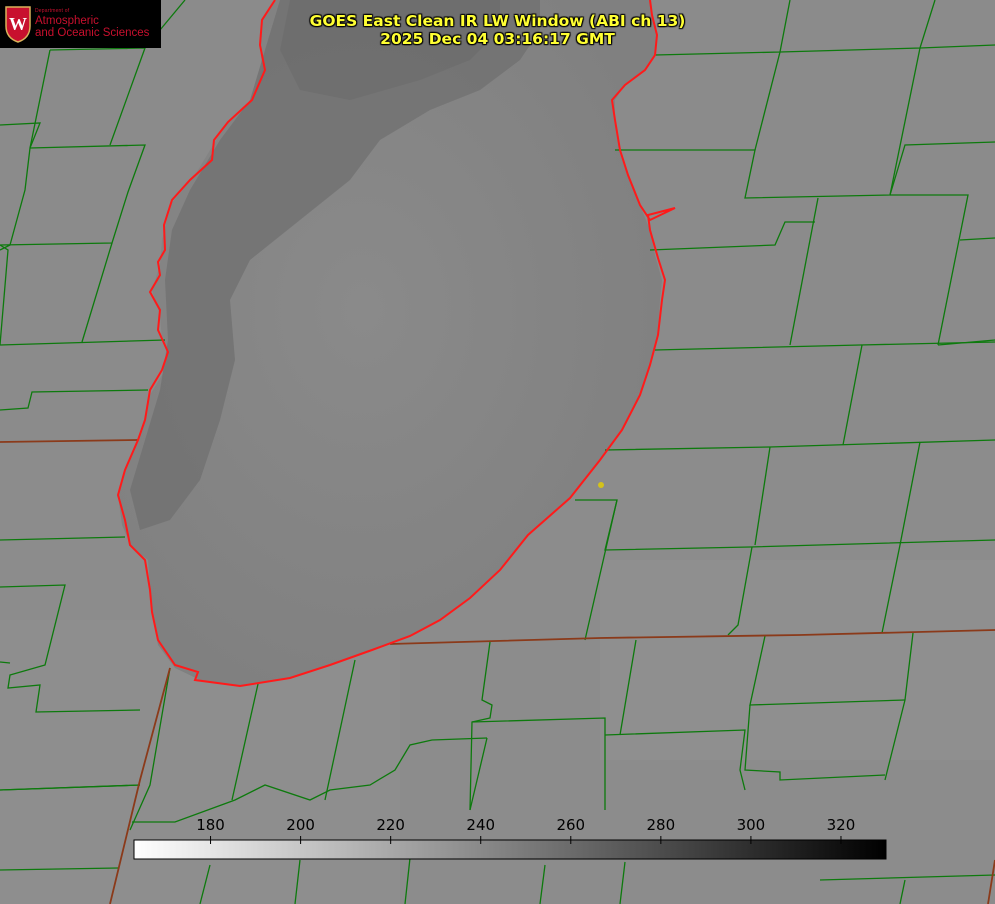 The width and height of the screenshot is (995, 904). I want to click on colorbar-gradient, so click(510, 849).